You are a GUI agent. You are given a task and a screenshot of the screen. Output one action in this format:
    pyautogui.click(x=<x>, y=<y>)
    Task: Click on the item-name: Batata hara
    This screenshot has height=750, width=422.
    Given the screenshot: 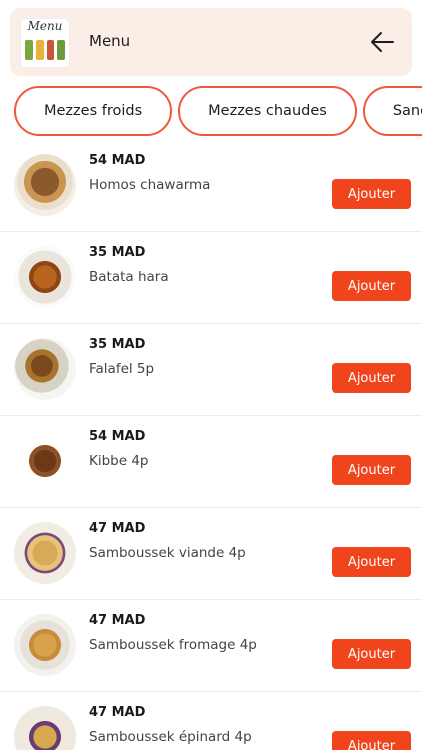 What is the action you would take?
    pyautogui.click(x=129, y=277)
    